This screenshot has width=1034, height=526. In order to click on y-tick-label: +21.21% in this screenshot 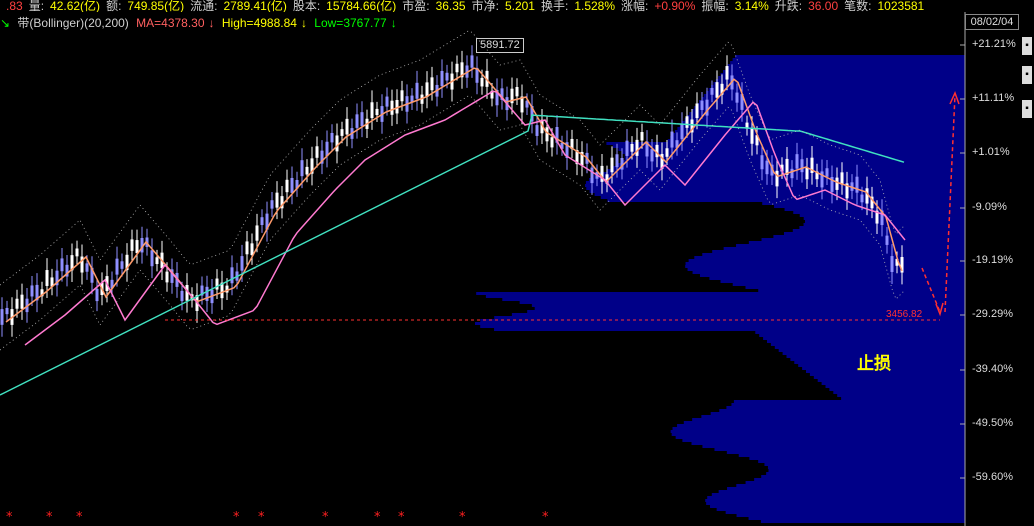, I will do `click(994, 44)`.